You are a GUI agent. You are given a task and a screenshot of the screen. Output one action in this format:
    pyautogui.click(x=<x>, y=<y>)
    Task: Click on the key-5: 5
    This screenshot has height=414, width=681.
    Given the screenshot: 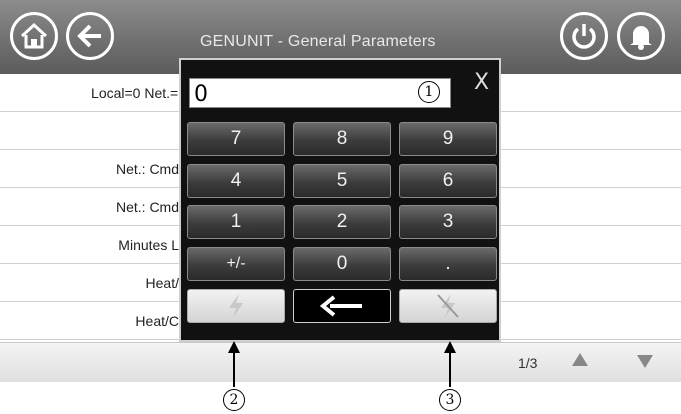 What is the action you would take?
    pyautogui.click(x=342, y=181)
    